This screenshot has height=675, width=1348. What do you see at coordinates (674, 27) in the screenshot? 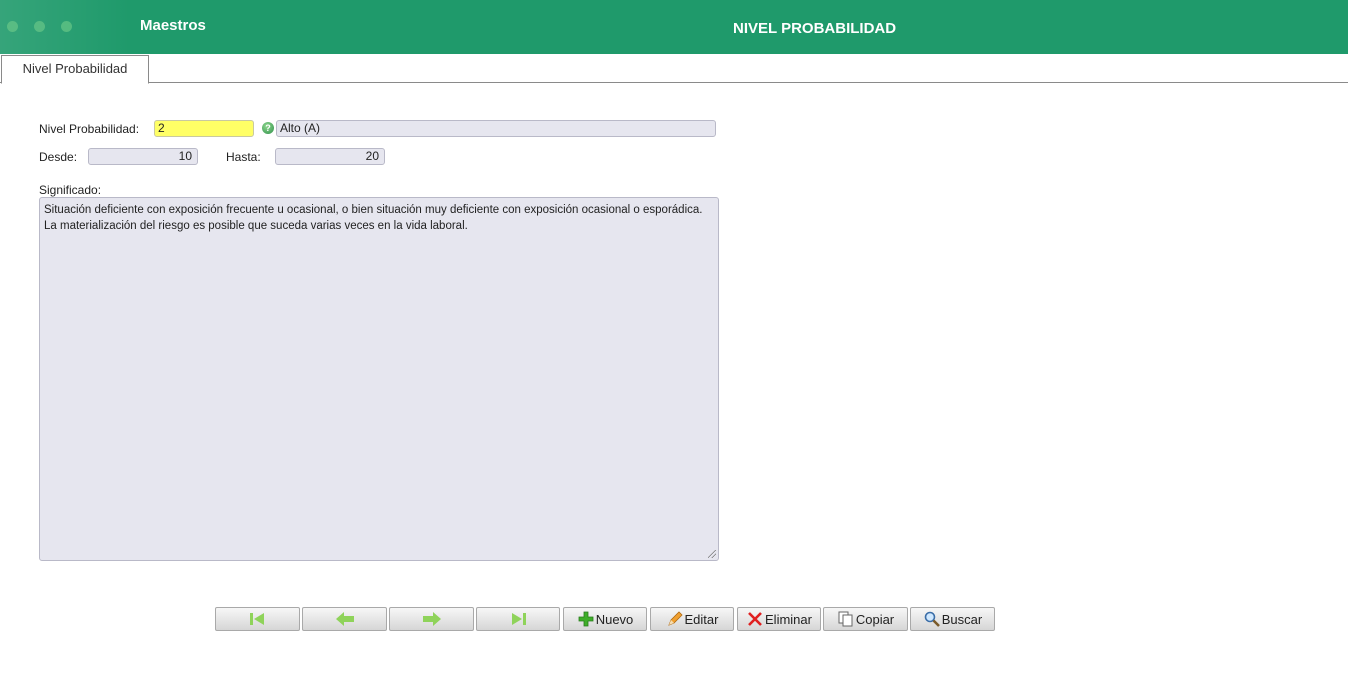
I see `app-header: Maestros NIVEL PROBABILIDAD` at bounding box center [674, 27].